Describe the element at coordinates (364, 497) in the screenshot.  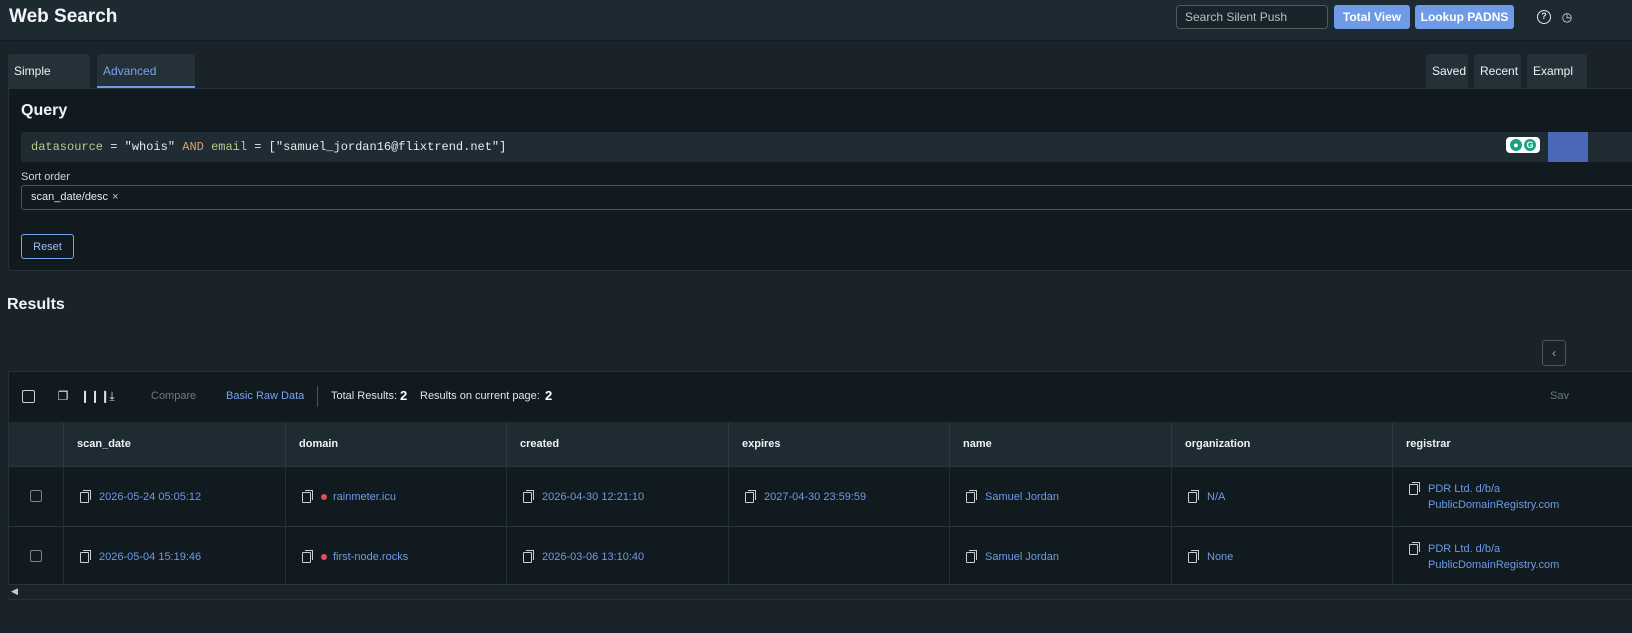
I see `domain-link: rainmeter.icu` at that location.